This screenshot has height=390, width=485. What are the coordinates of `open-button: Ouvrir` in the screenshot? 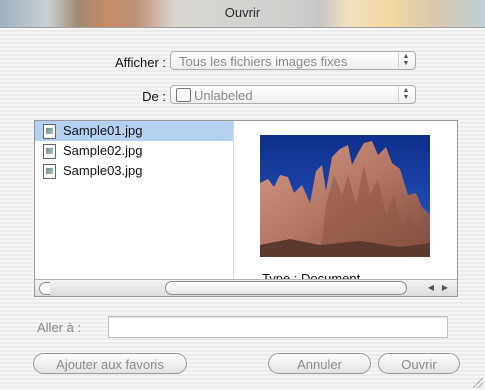 It's located at (419, 363).